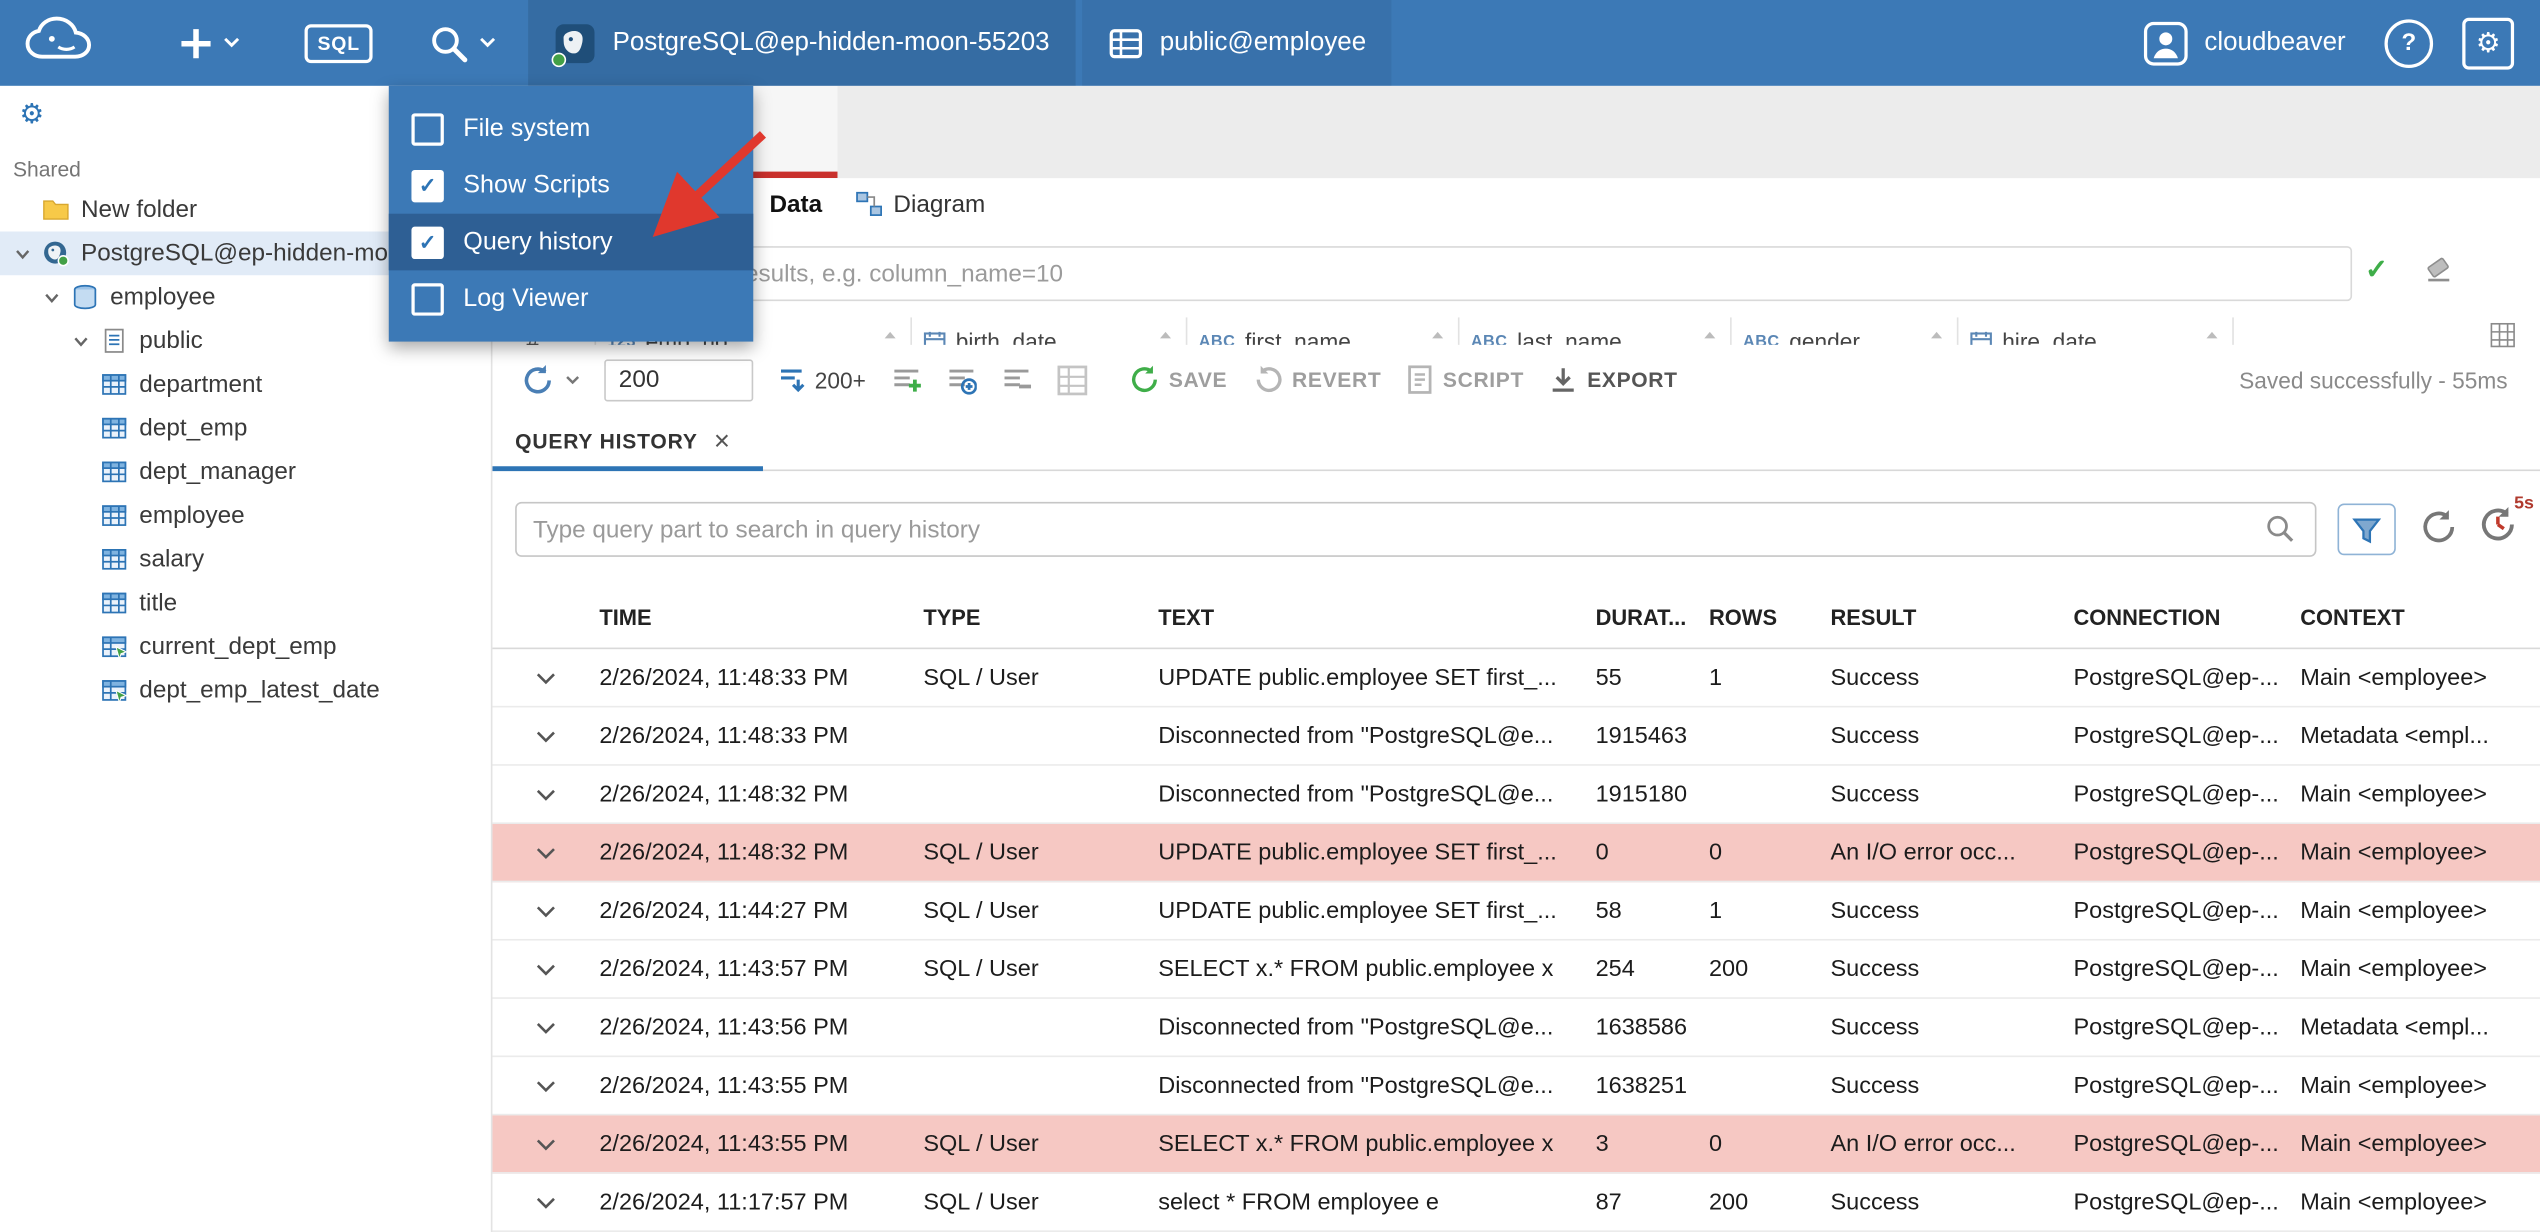 Image resolution: width=2540 pixels, height=1232 pixels. What do you see at coordinates (1951, 617) in the screenshot?
I see `qh-column-result: RESULT` at bounding box center [1951, 617].